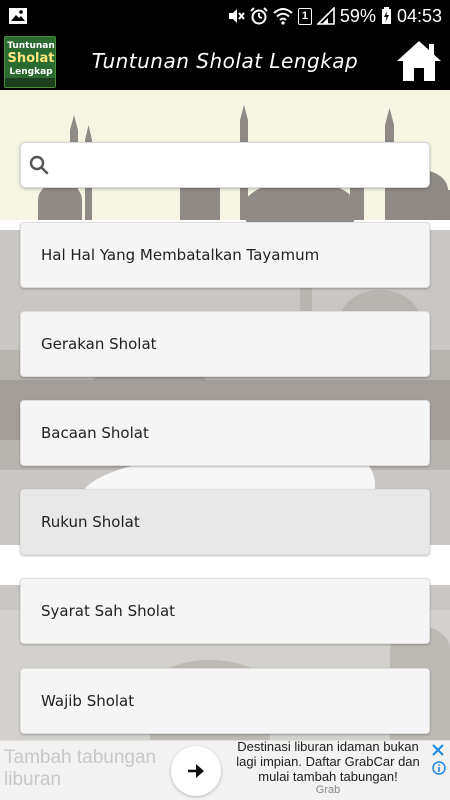 The width and height of the screenshot is (450, 800). I want to click on app-logo: Tuntunan Sholat Lengkap, so click(30, 62).